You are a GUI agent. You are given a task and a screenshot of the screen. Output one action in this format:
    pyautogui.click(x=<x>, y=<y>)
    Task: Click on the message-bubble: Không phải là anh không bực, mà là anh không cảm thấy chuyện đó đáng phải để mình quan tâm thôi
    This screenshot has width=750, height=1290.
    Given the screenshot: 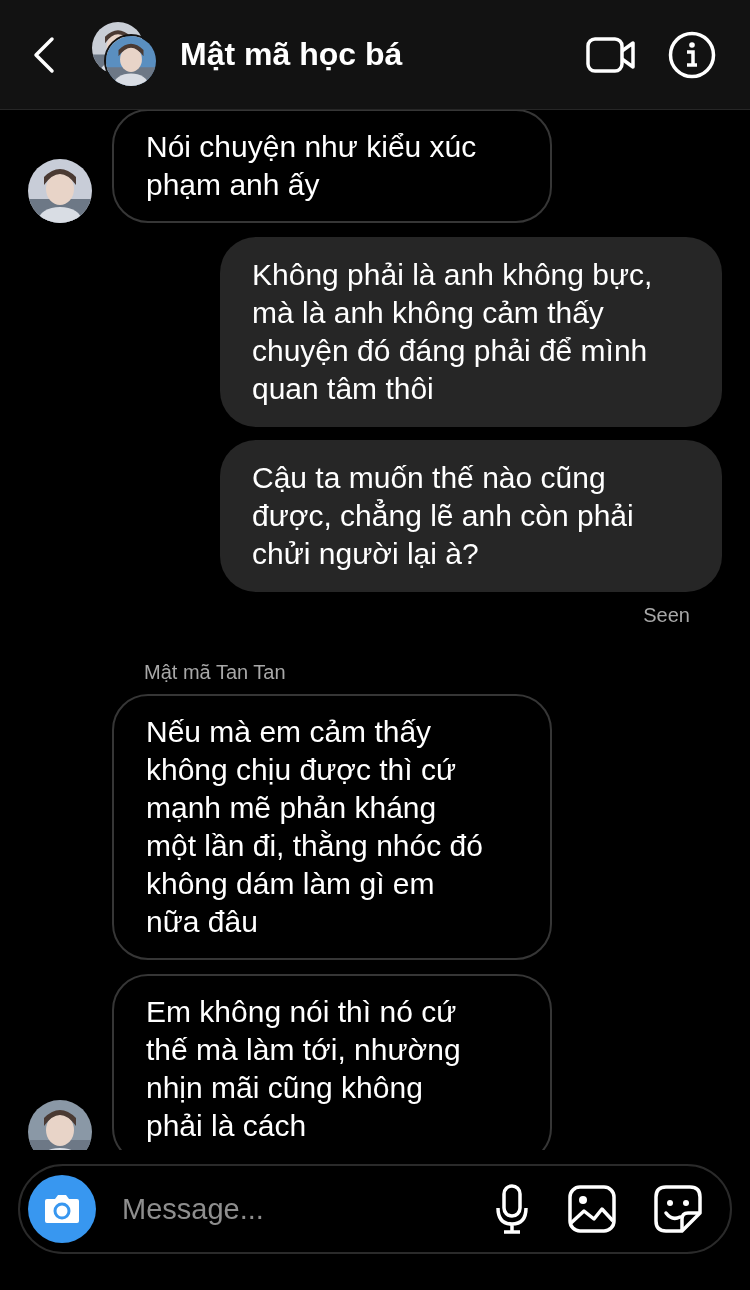 What is the action you would take?
    pyautogui.click(x=471, y=332)
    